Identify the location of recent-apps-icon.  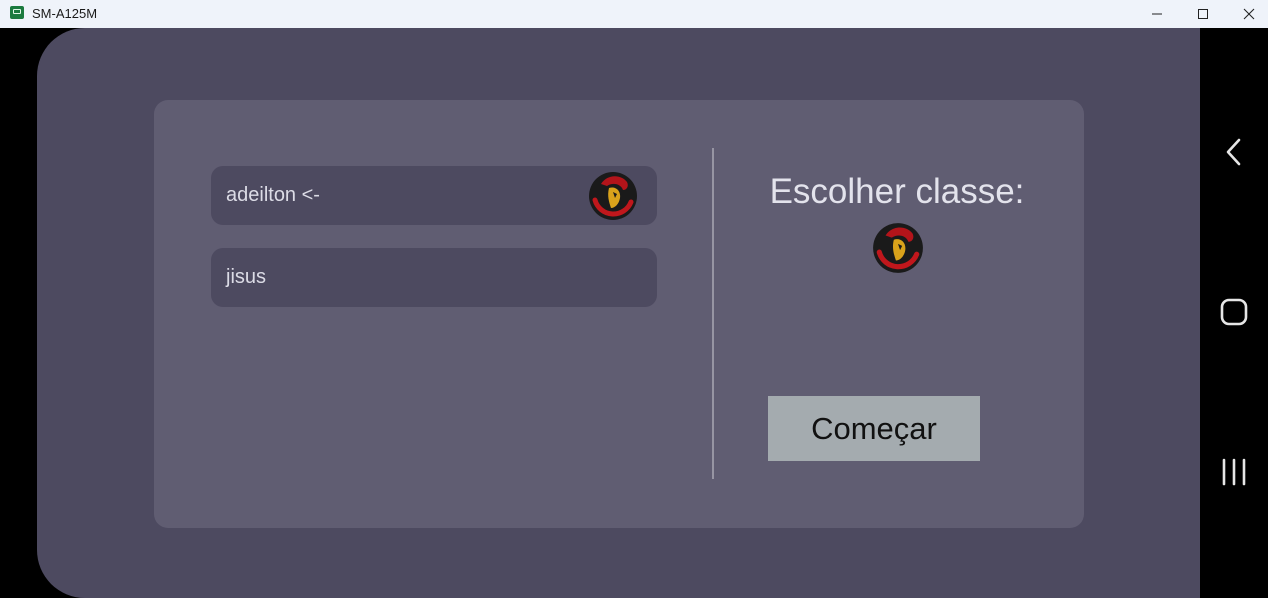
(1234, 472).